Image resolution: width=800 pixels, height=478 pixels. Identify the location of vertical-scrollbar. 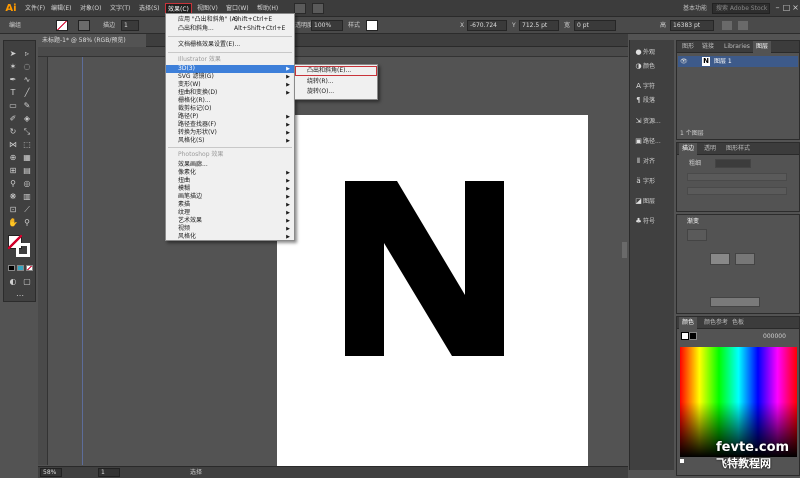
(624, 250).